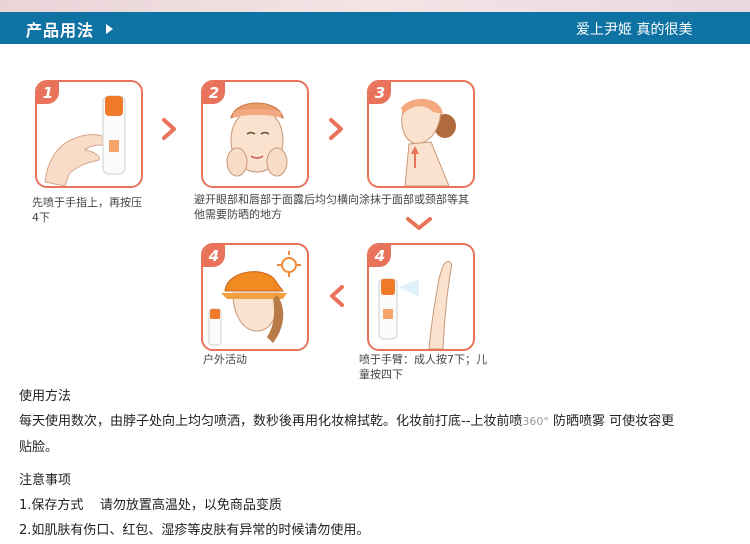  Describe the element at coordinates (39, 447) in the screenshot. I see `usage-text-line2: 贴脸。` at that location.